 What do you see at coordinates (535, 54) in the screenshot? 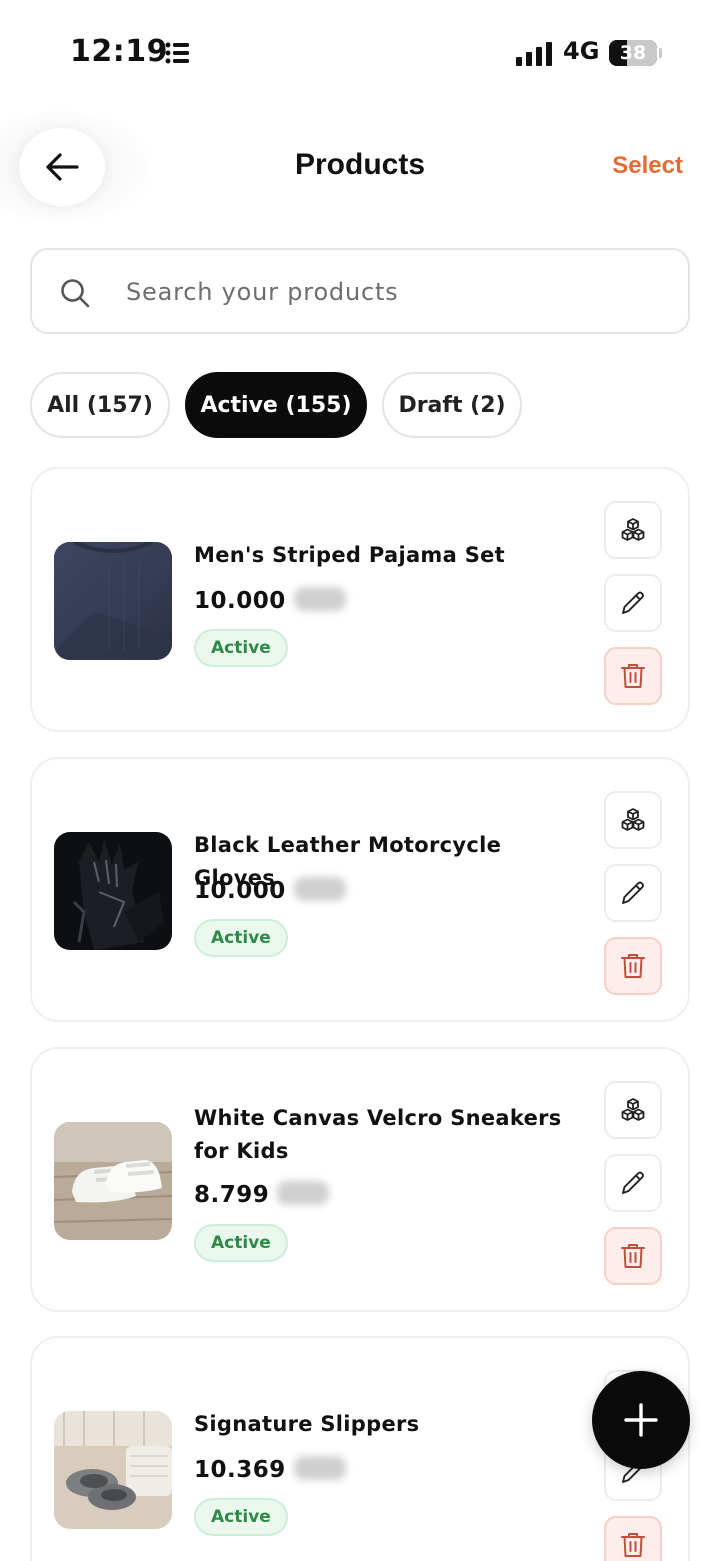
I see `signal-icon` at bounding box center [535, 54].